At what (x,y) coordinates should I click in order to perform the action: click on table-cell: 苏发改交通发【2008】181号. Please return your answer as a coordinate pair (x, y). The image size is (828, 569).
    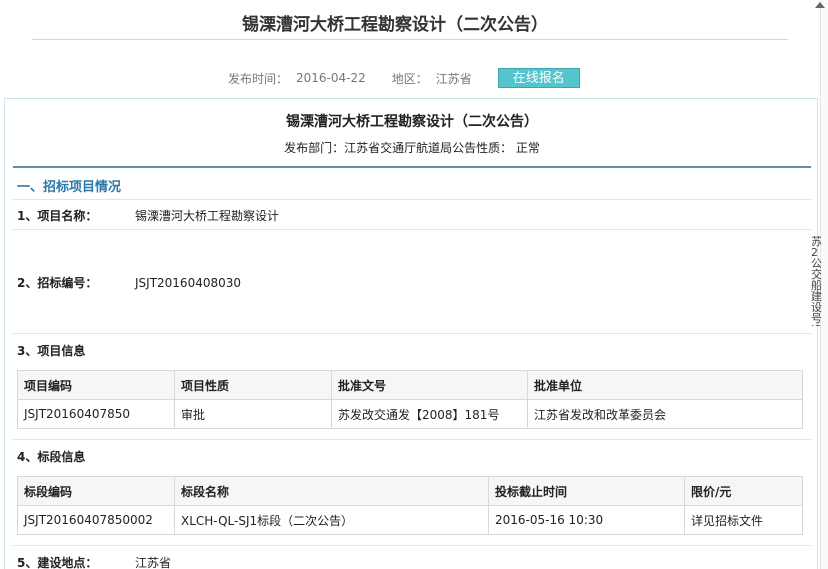
    Looking at the image, I should click on (429, 414).